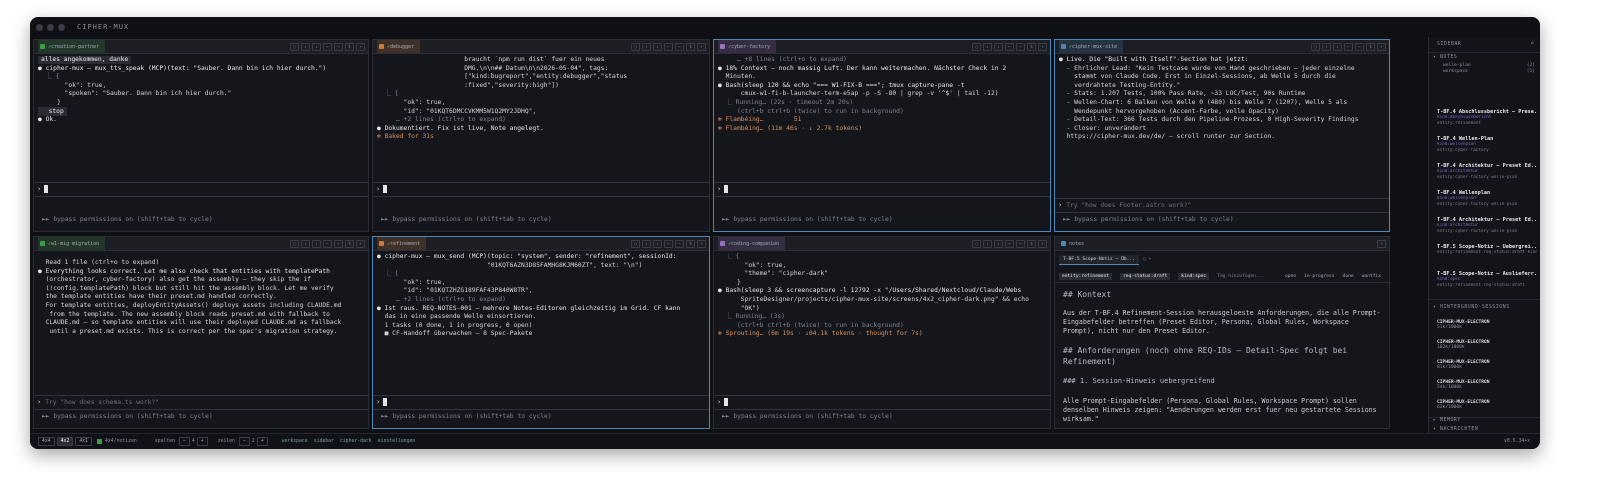 This screenshot has width=1597, height=495. I want to click on rows-increase-button: +, so click(262, 441).